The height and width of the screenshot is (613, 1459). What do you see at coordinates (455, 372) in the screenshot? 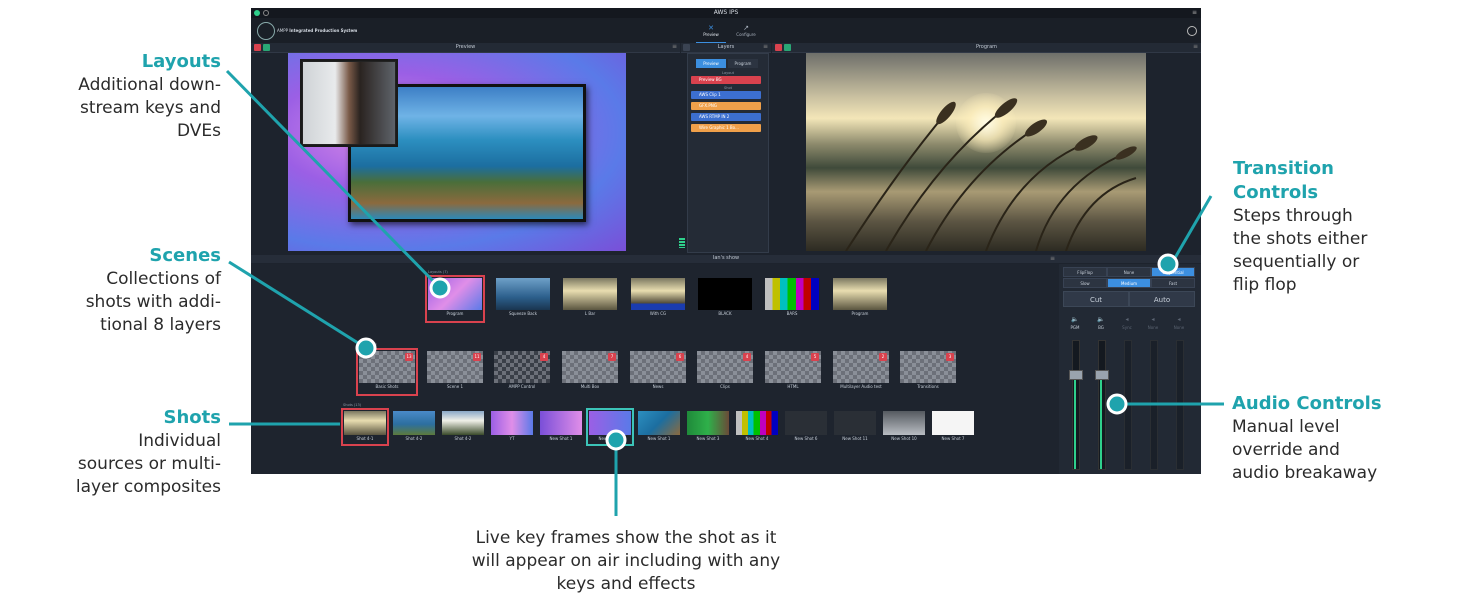
I see `scene-thumb: 11 Scene 1` at bounding box center [455, 372].